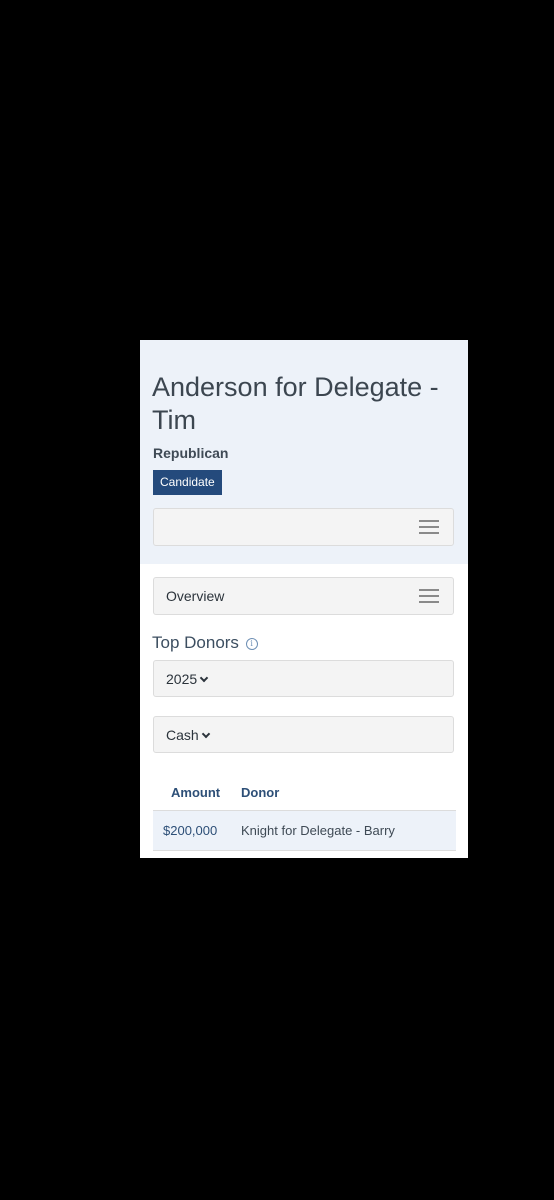 Image resolution: width=554 pixels, height=1200 pixels. I want to click on column-header-amount: Amount, so click(192, 792).